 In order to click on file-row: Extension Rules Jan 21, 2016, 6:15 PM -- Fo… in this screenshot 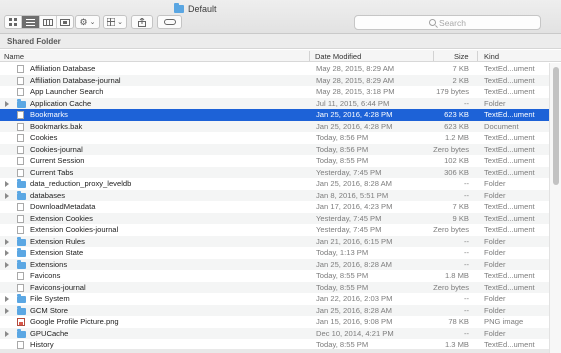, I will do `click(274, 241)`.